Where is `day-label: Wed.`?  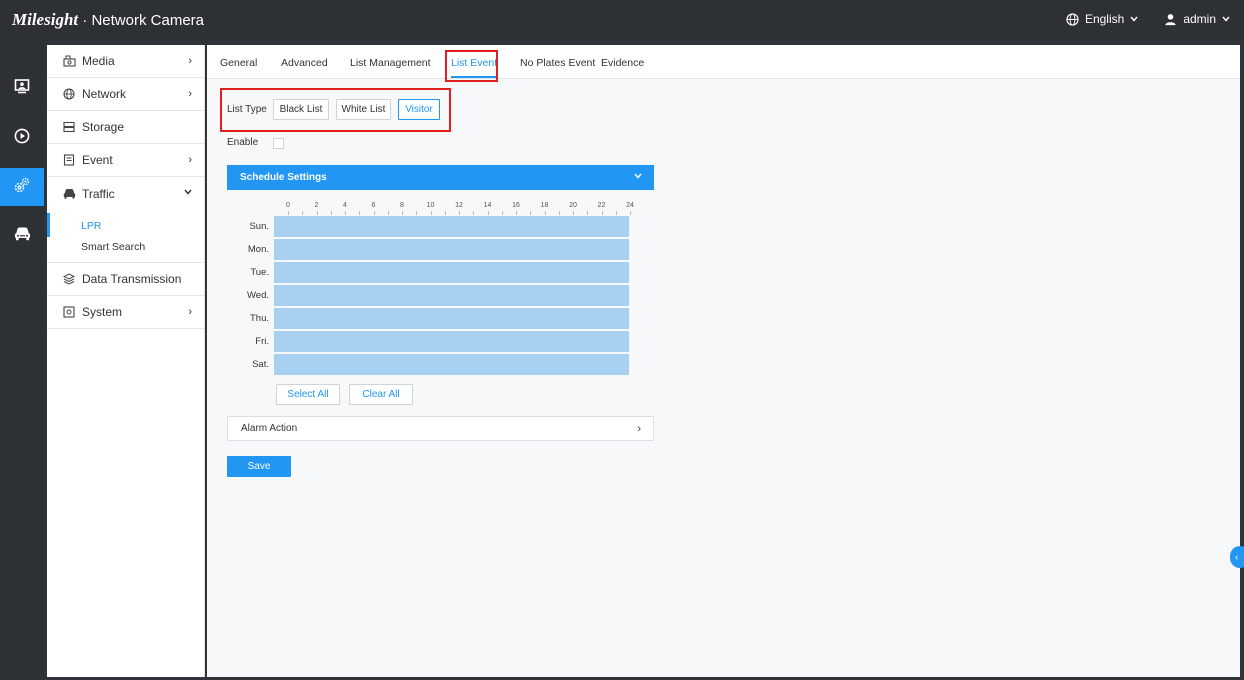 day-label: Wed. is located at coordinates (257, 295).